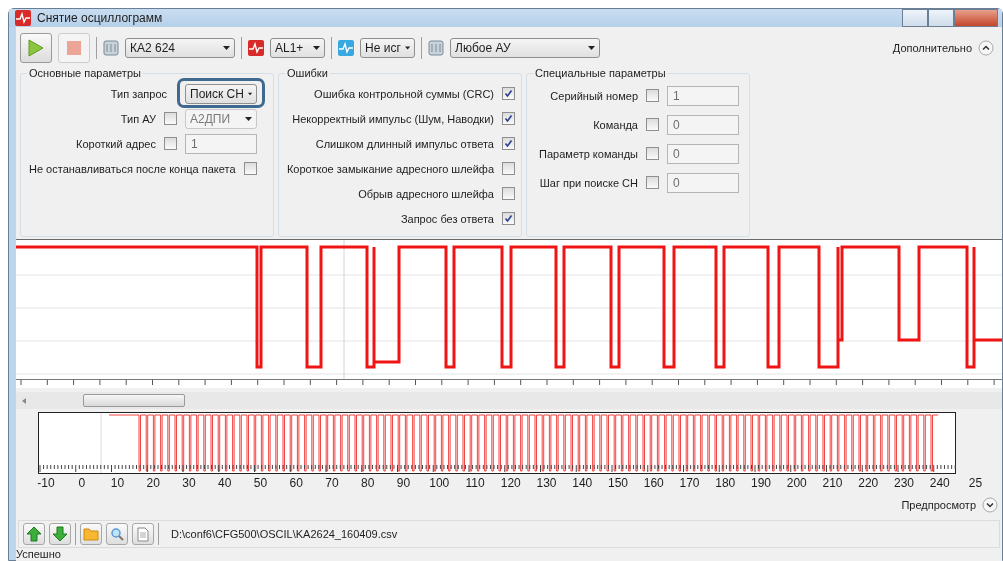 The image size is (1003, 561). I want to click on play-icon, so click(36, 48).